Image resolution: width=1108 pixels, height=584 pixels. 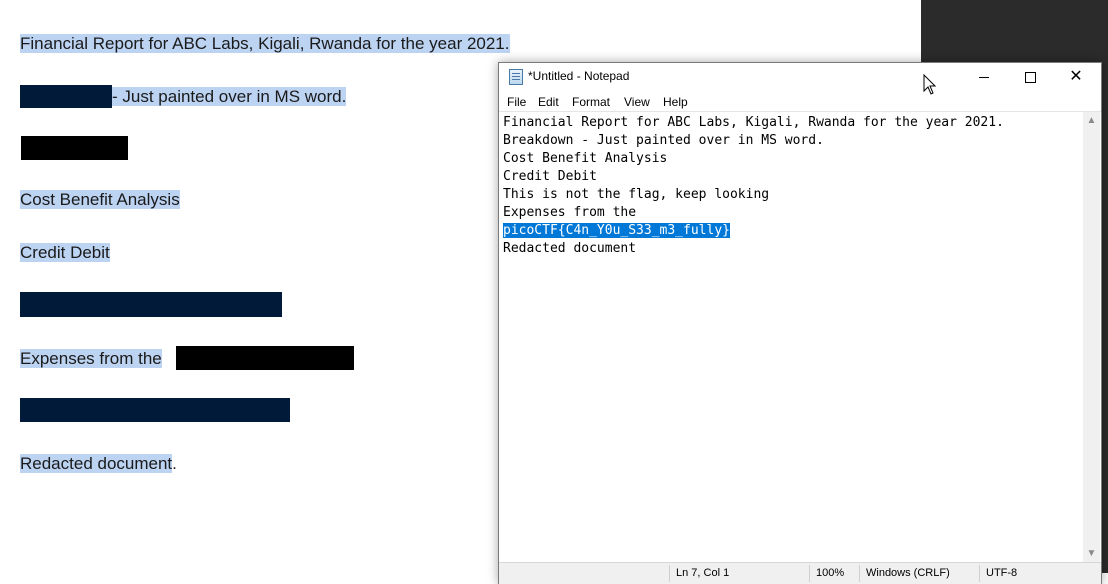 What do you see at coordinates (570, 248) in the screenshot?
I see `editor-line: Redacted document` at bounding box center [570, 248].